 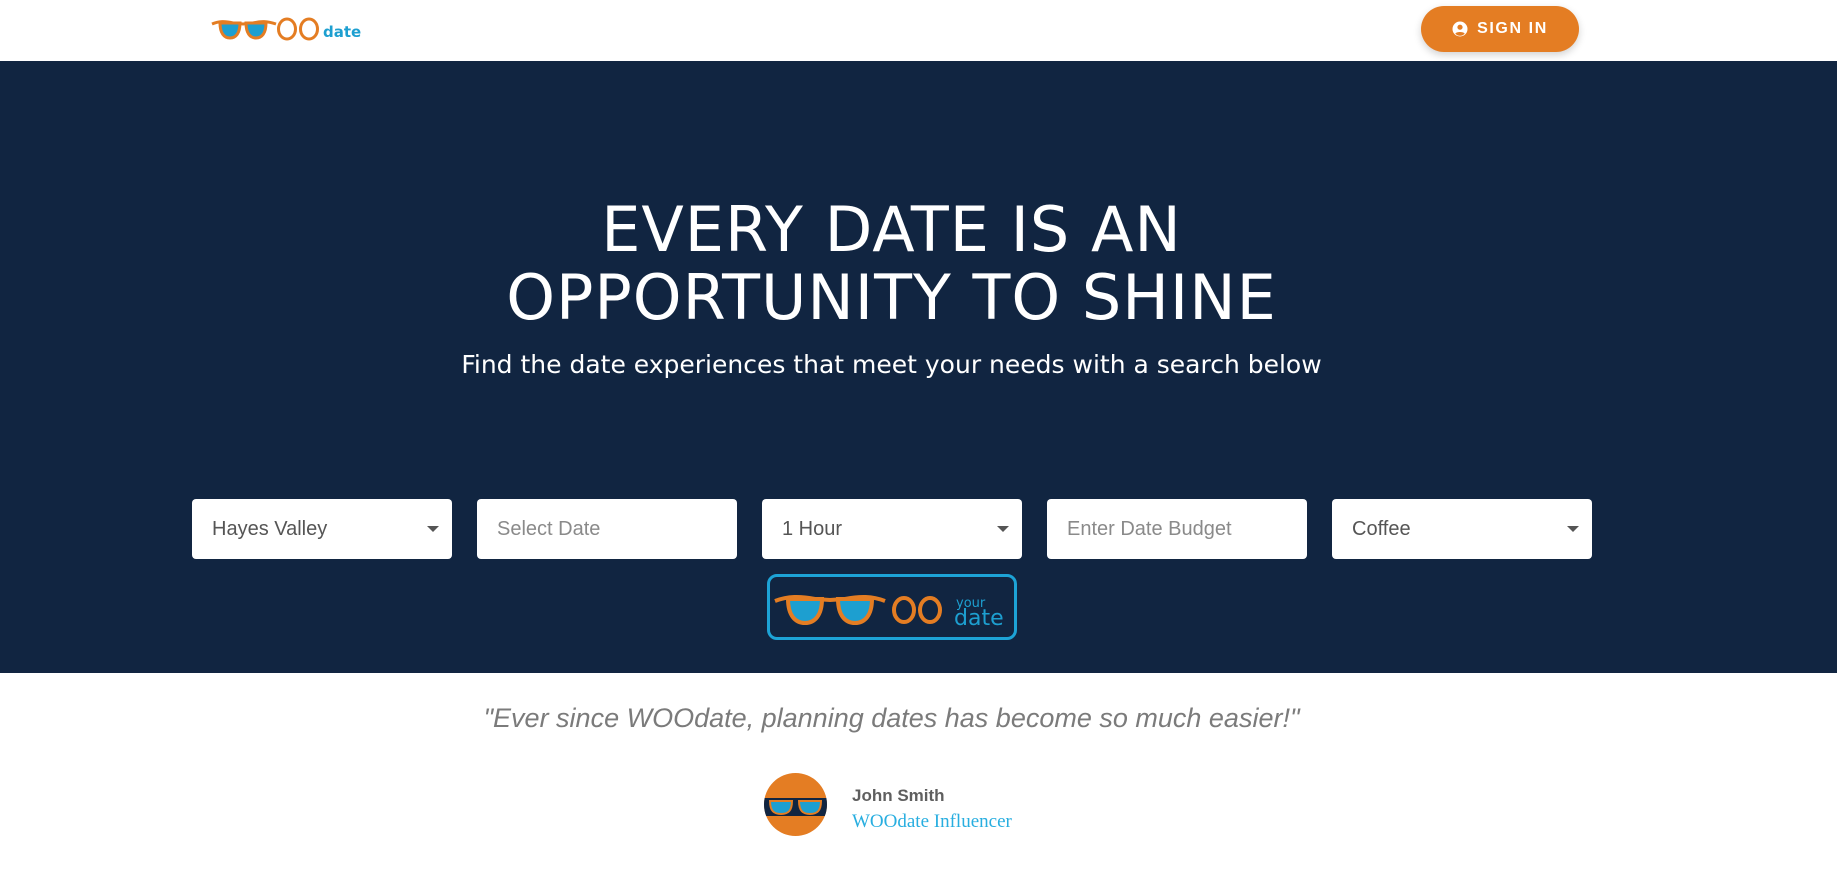 I want to click on sign-in-button: SIGN IN, so click(x=1500, y=29).